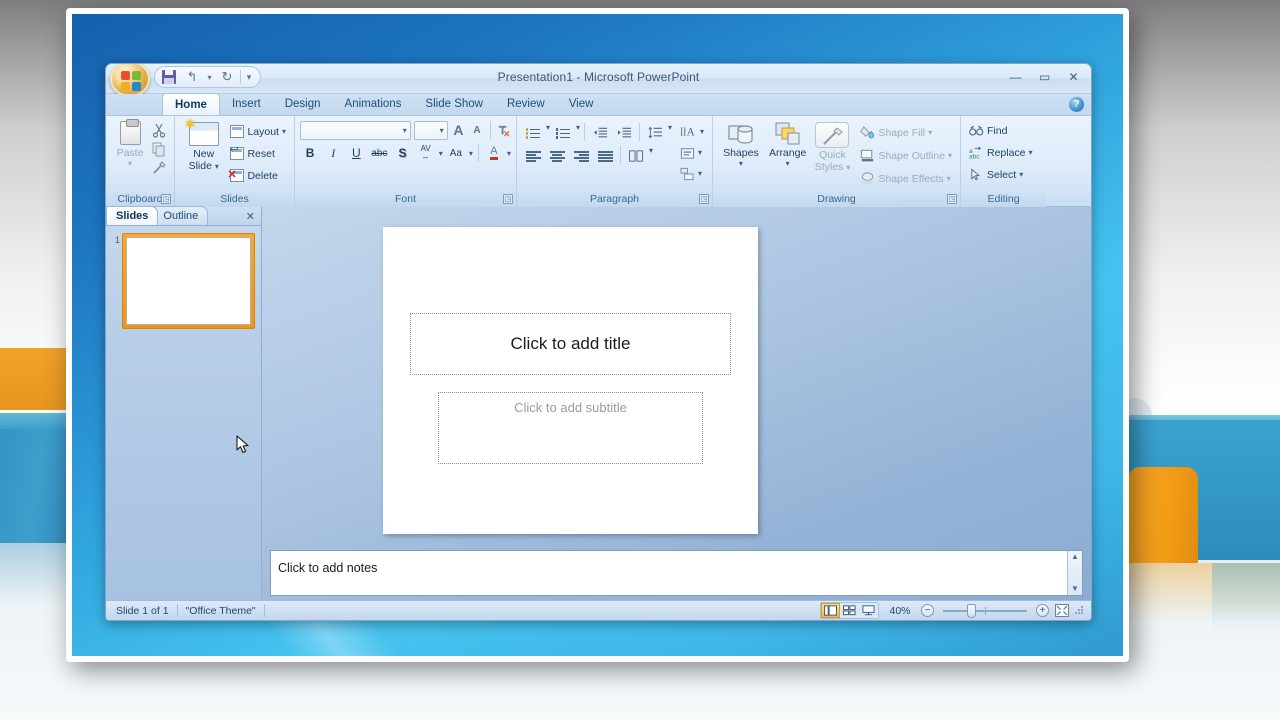  What do you see at coordinates (426, 153) in the screenshot?
I see `character-spacing-button: AV ↔` at bounding box center [426, 153].